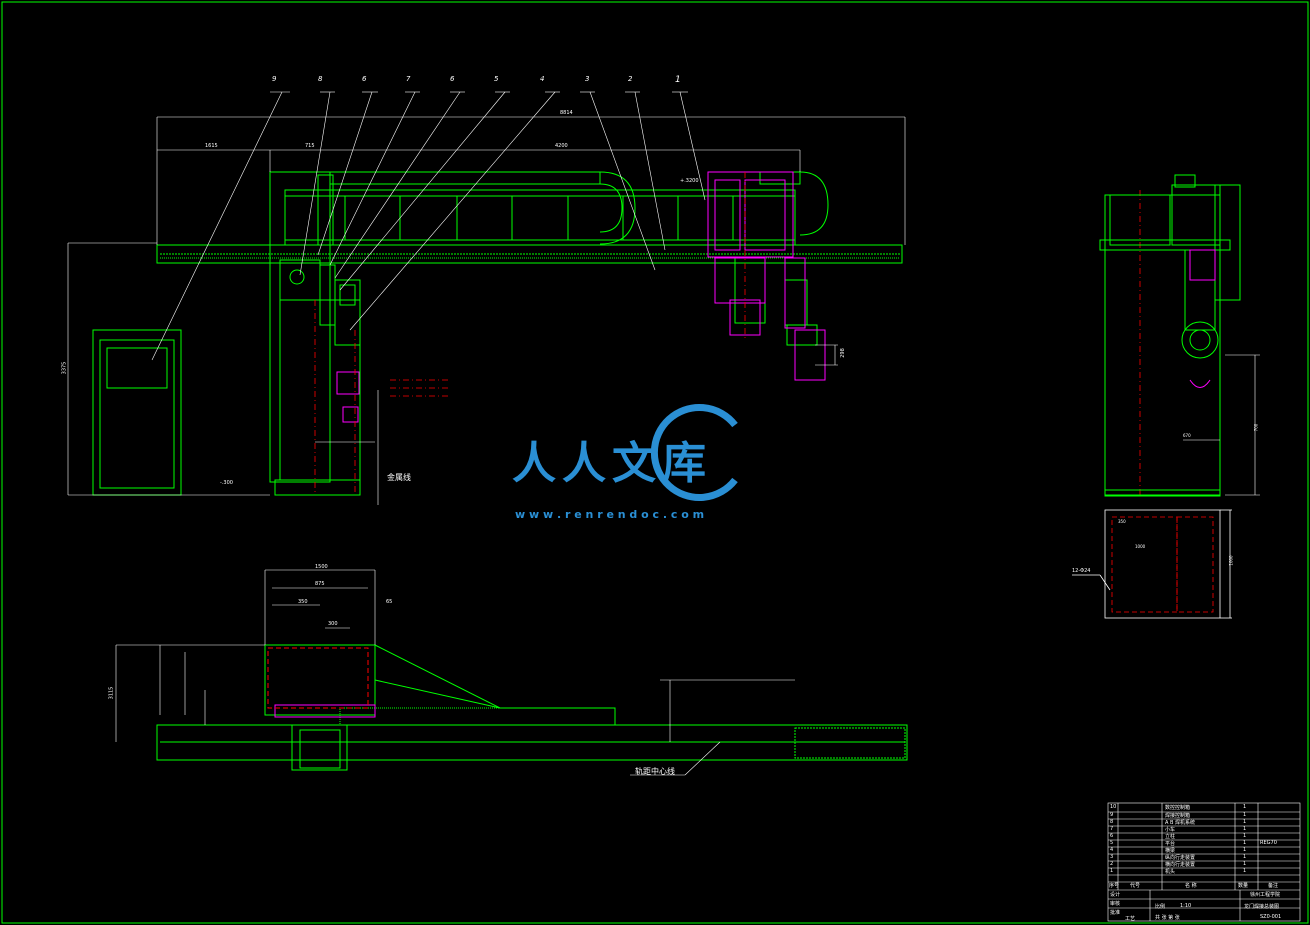 Image resolution: width=1310 pixels, height=925 pixels. I want to click on callout-7: 7, so click(408, 79).